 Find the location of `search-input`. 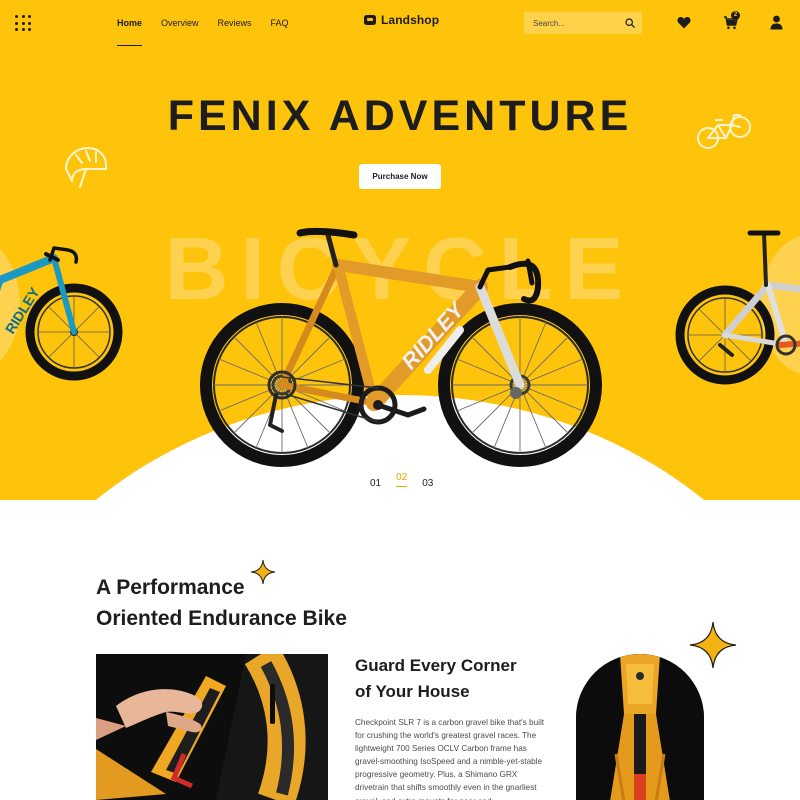

search-input is located at coordinates (572, 23).